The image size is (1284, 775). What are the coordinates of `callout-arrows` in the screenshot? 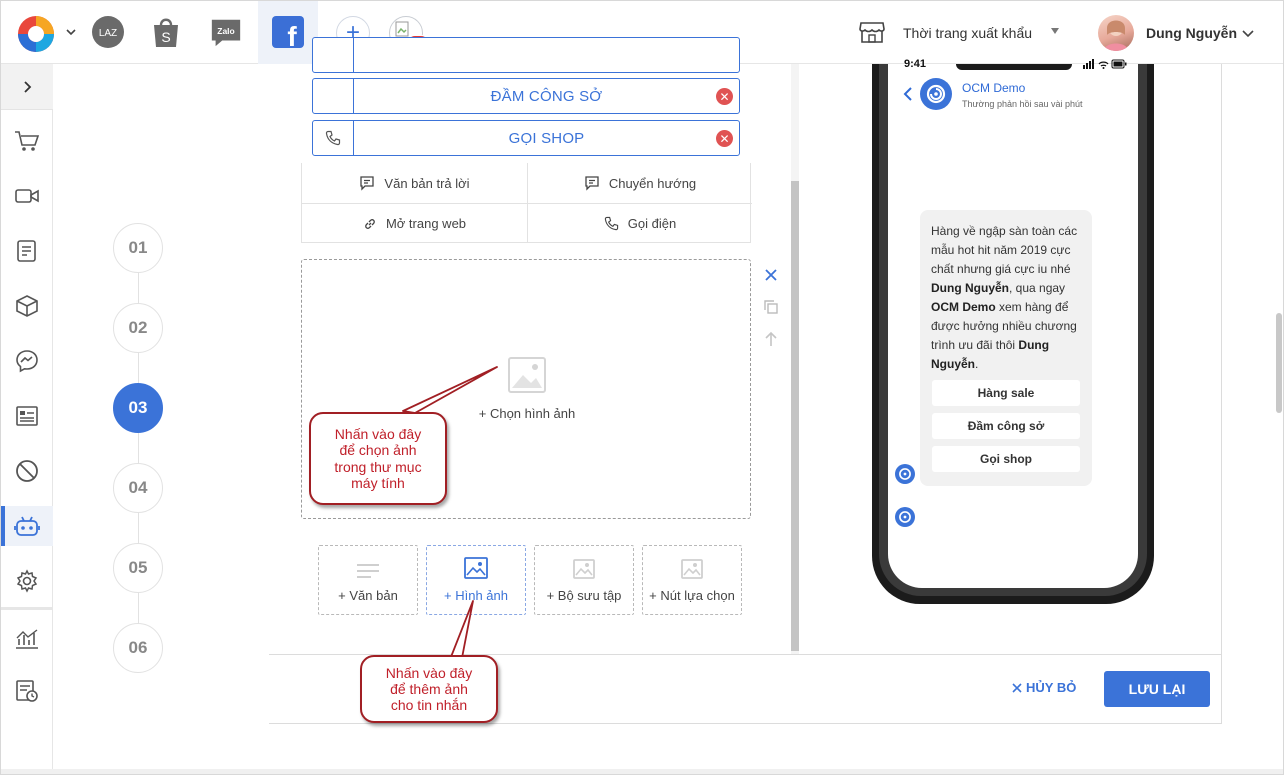 It's located at (450, 515).